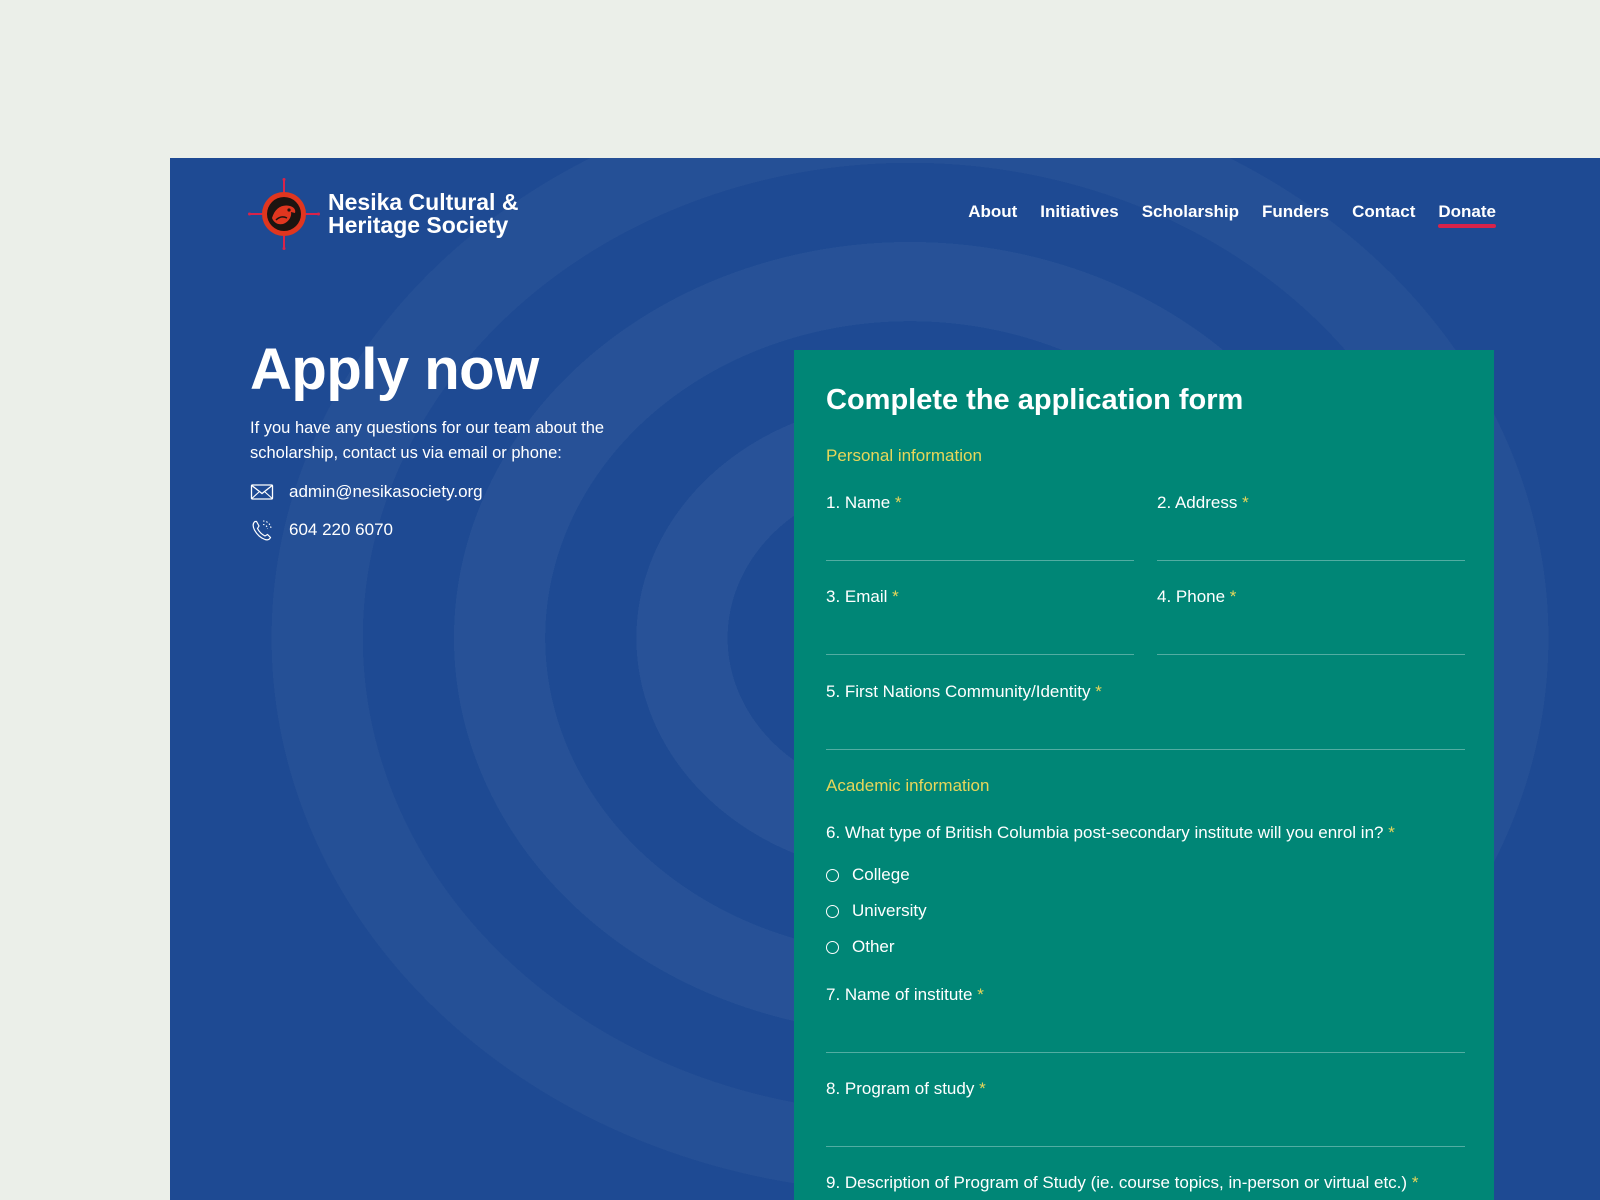 Image resolution: width=1600 pixels, height=1200 pixels. What do you see at coordinates (862, 596) in the screenshot?
I see `email-label: 3. Email *` at bounding box center [862, 596].